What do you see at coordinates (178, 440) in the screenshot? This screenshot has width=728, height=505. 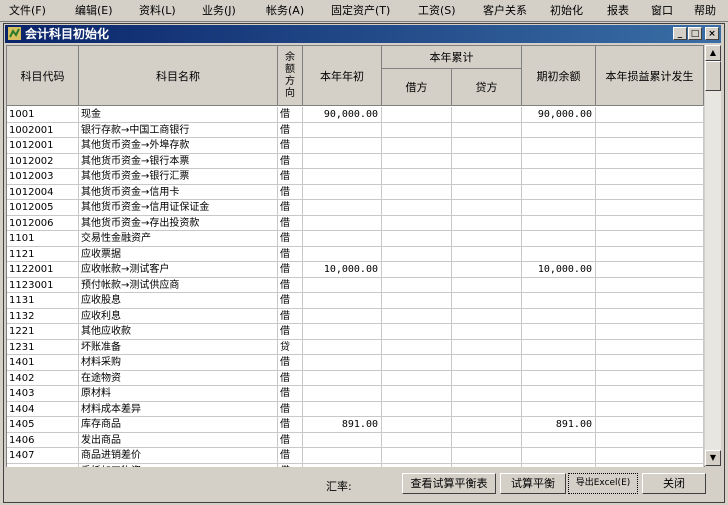 I see `cell-name: 发出商品` at bounding box center [178, 440].